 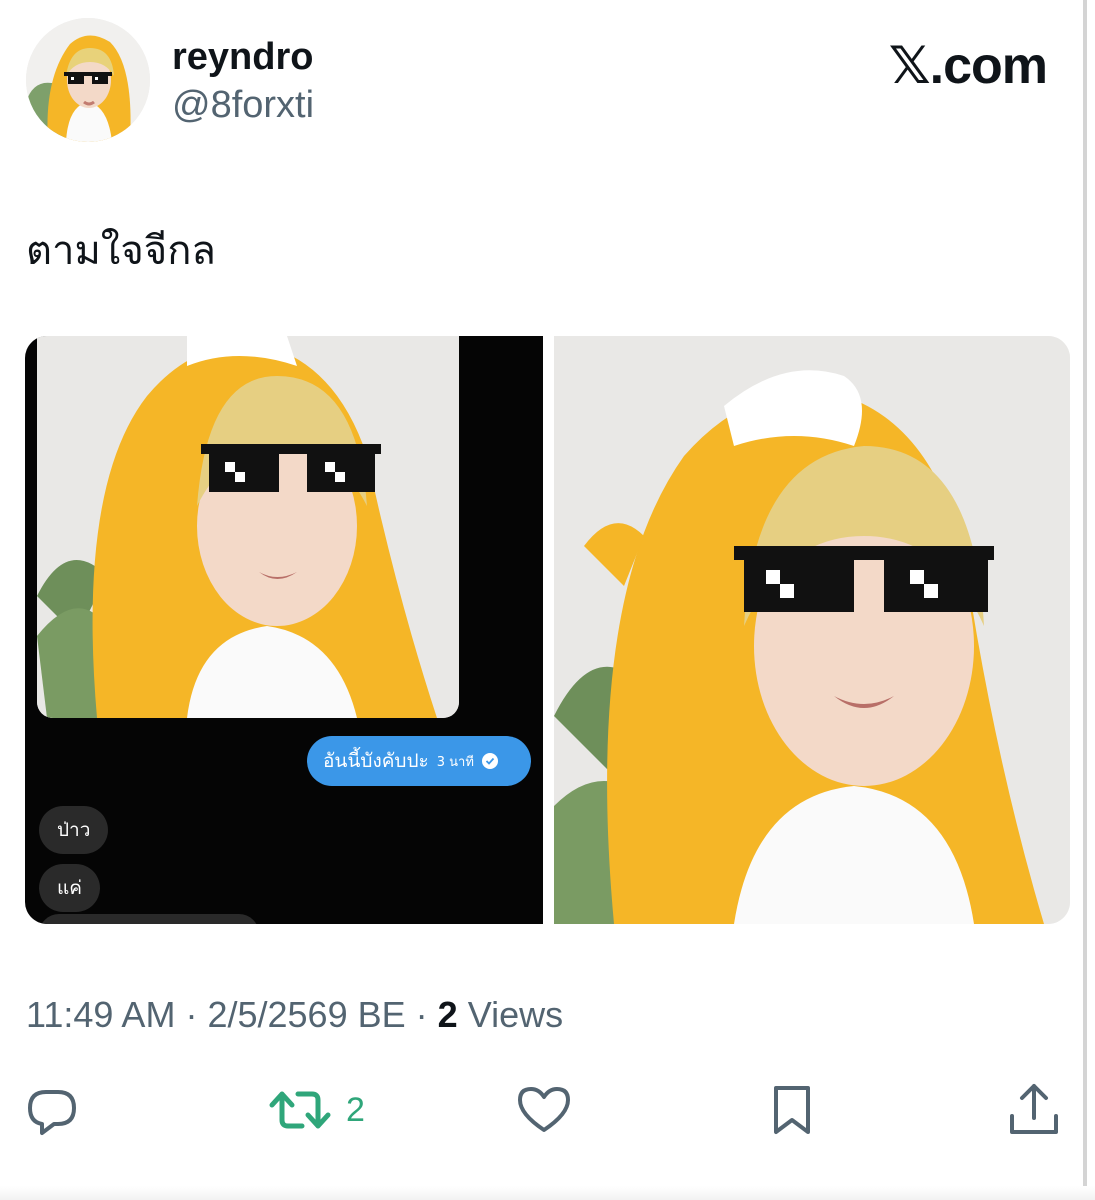 What do you see at coordinates (69, 888) in the screenshot?
I see `chat-bubble-incoming: แค่` at bounding box center [69, 888].